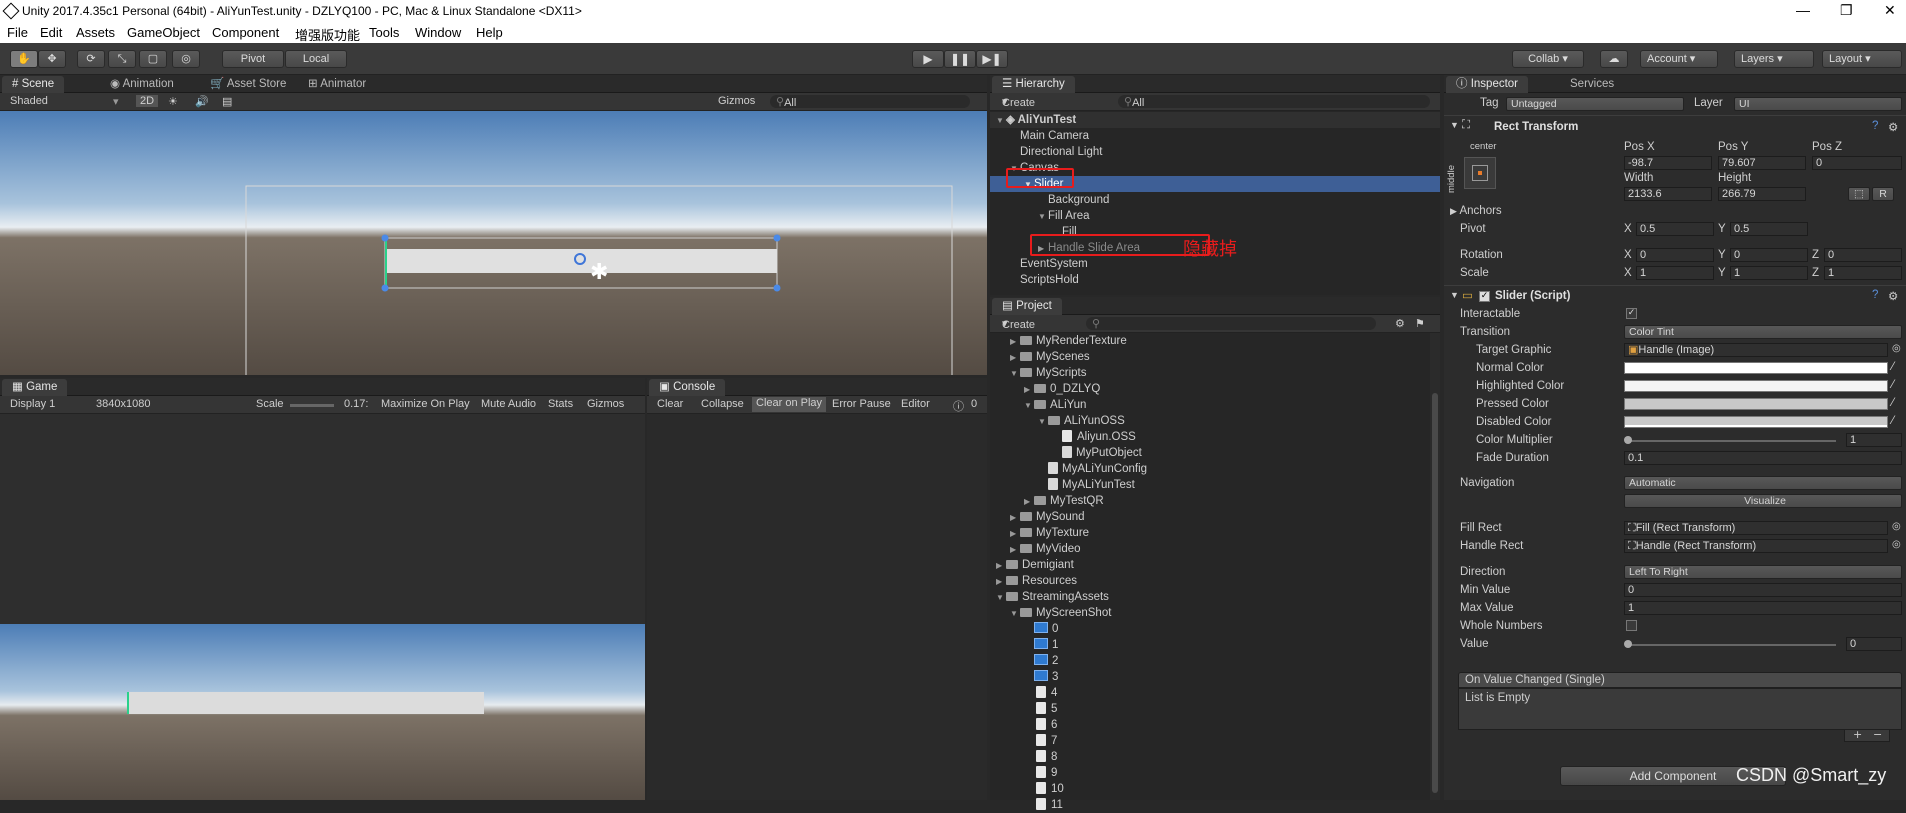 Image resolution: width=1906 pixels, height=813 pixels. Describe the element at coordinates (1078, 200) in the screenshot. I see `hierarchy-item-background: Background` at that location.